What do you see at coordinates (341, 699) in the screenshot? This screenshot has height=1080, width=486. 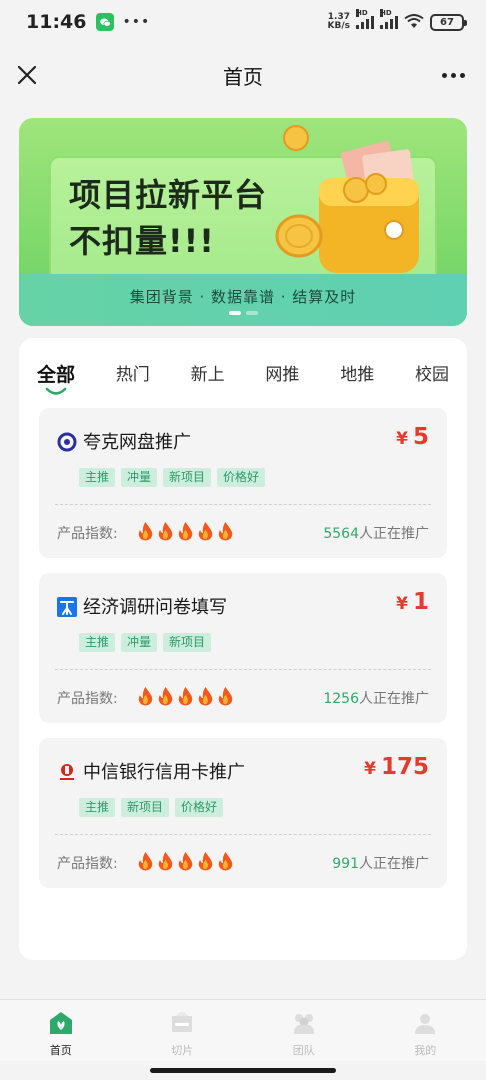 I see `promoter-number: 1256` at bounding box center [341, 699].